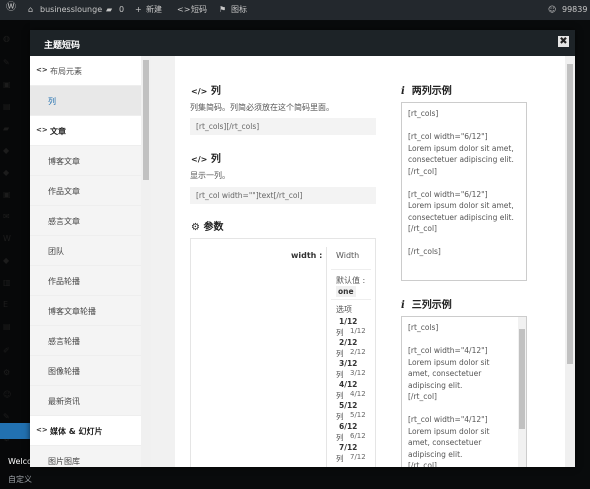 The image size is (590, 489). What do you see at coordinates (71, 10) in the screenshot?
I see `site-name-link: businesslounge` at bounding box center [71, 10].